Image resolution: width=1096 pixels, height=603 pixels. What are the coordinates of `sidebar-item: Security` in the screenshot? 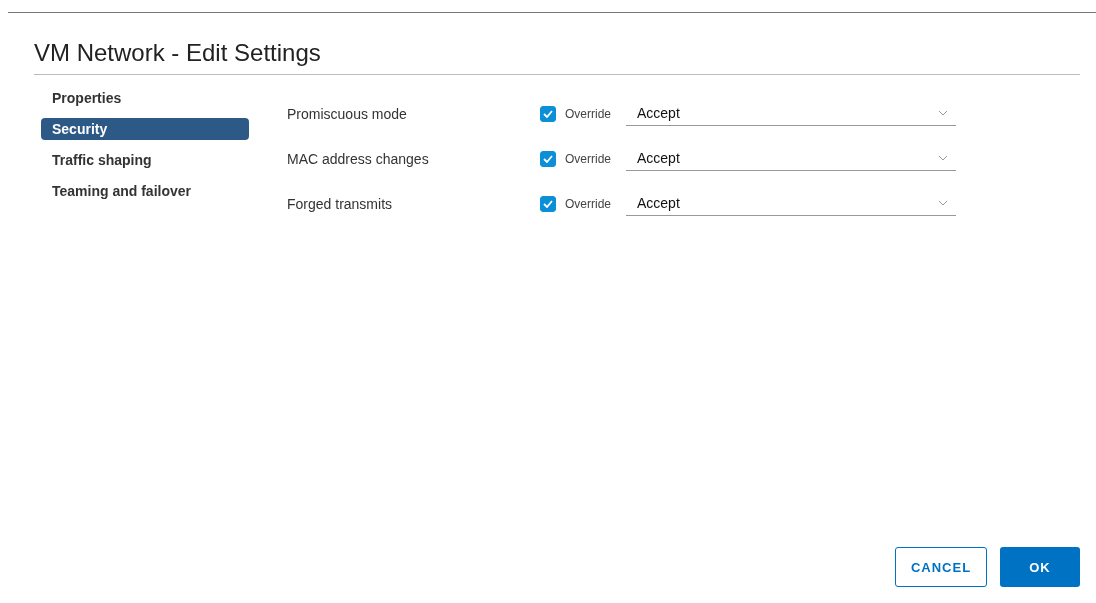 It's located at (145, 129).